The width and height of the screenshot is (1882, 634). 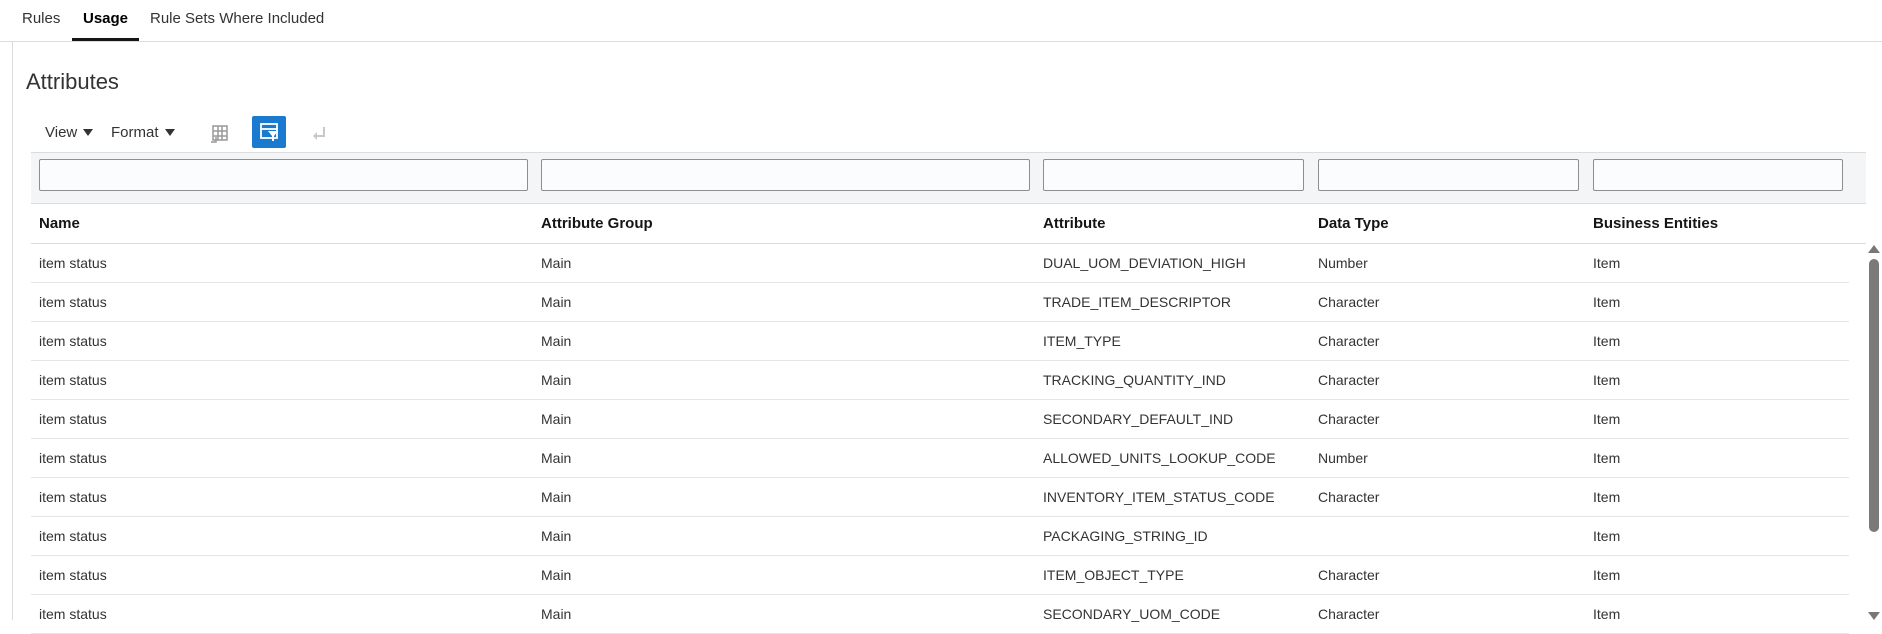 I want to click on column-header-name: Name, so click(x=59, y=223).